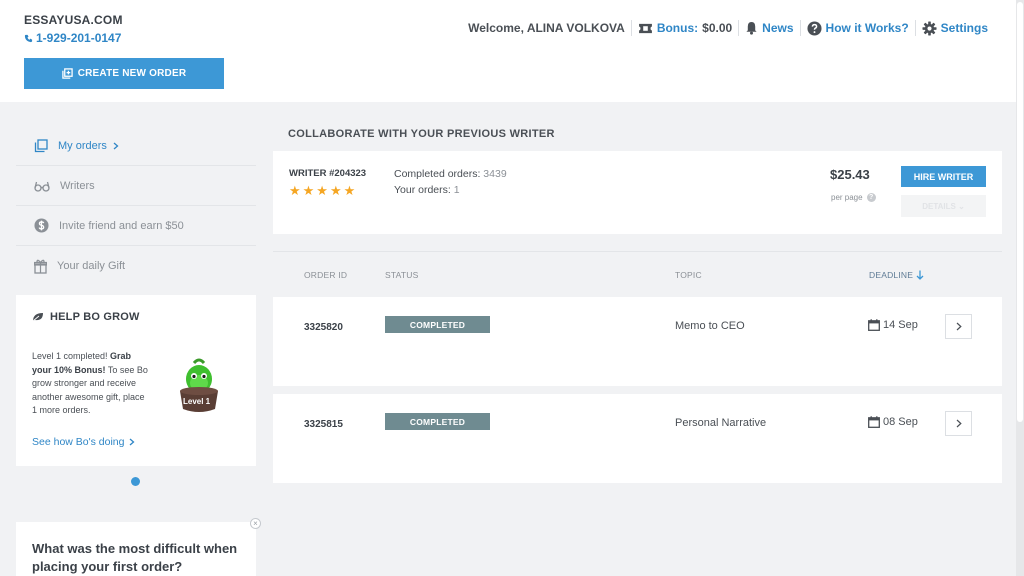 The height and width of the screenshot is (576, 1024). Describe the element at coordinates (456, 190) in the screenshot. I see `your-orders-value: 1` at that location.